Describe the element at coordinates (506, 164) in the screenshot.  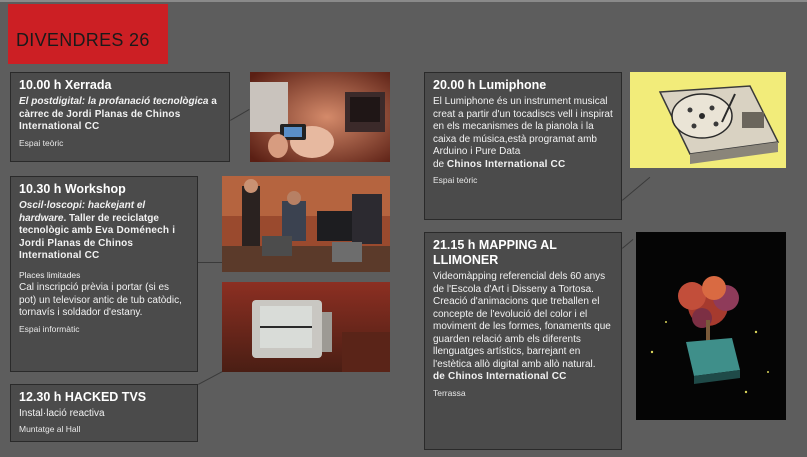
I see `organizer-name: Chinos International CC` at that location.